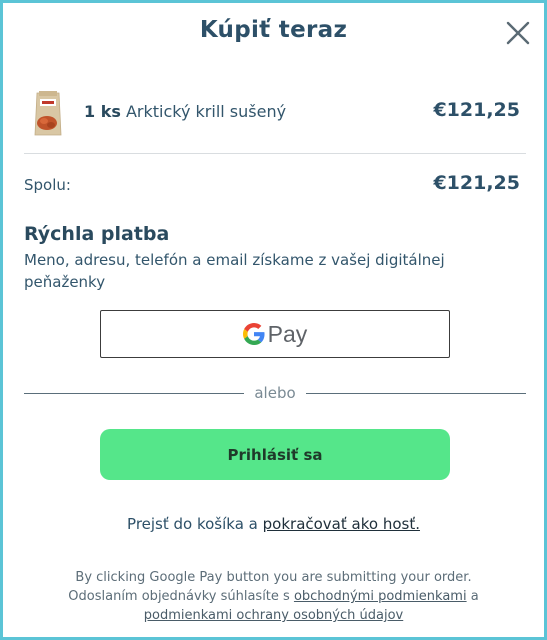 The height and width of the screenshot is (640, 547). What do you see at coordinates (134, 393) in the screenshot?
I see `separator-line-left` at bounding box center [134, 393].